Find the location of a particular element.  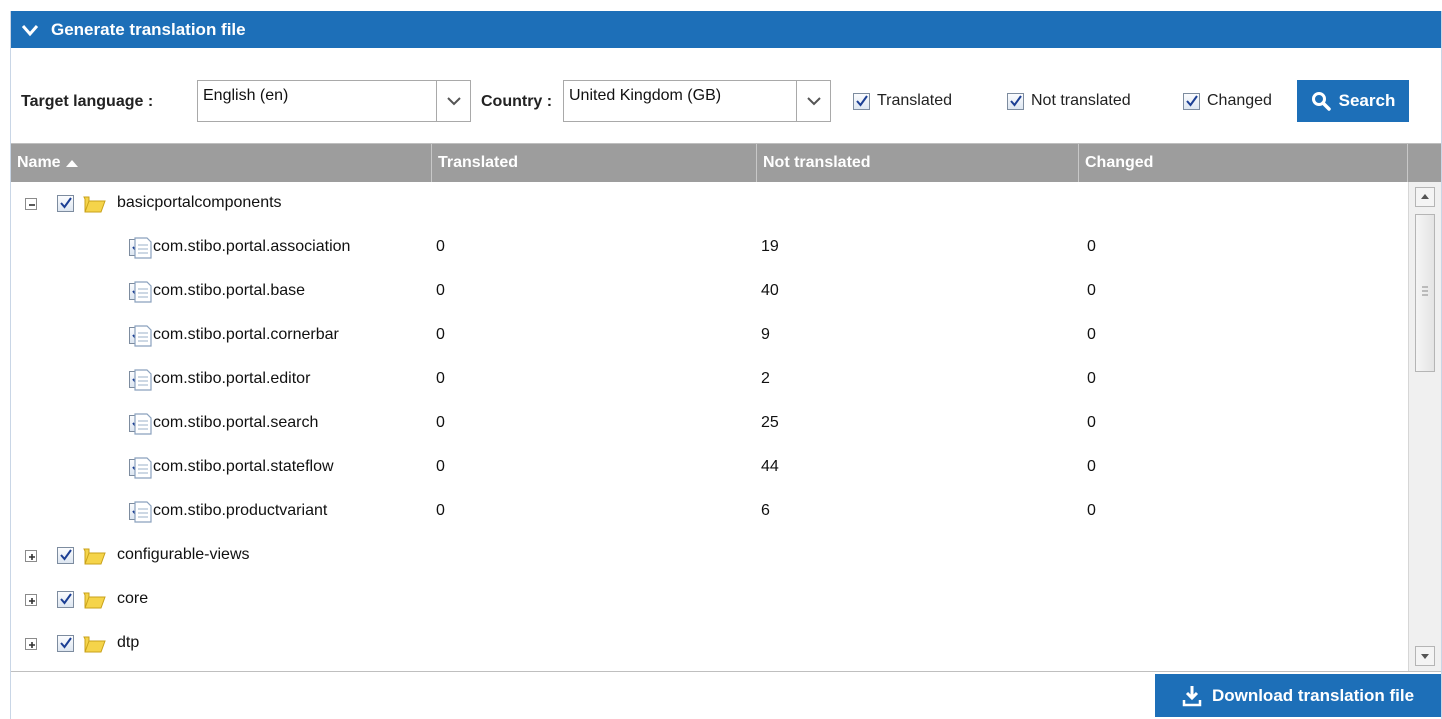

not-translated-checkbox is located at coordinates (1015, 101).